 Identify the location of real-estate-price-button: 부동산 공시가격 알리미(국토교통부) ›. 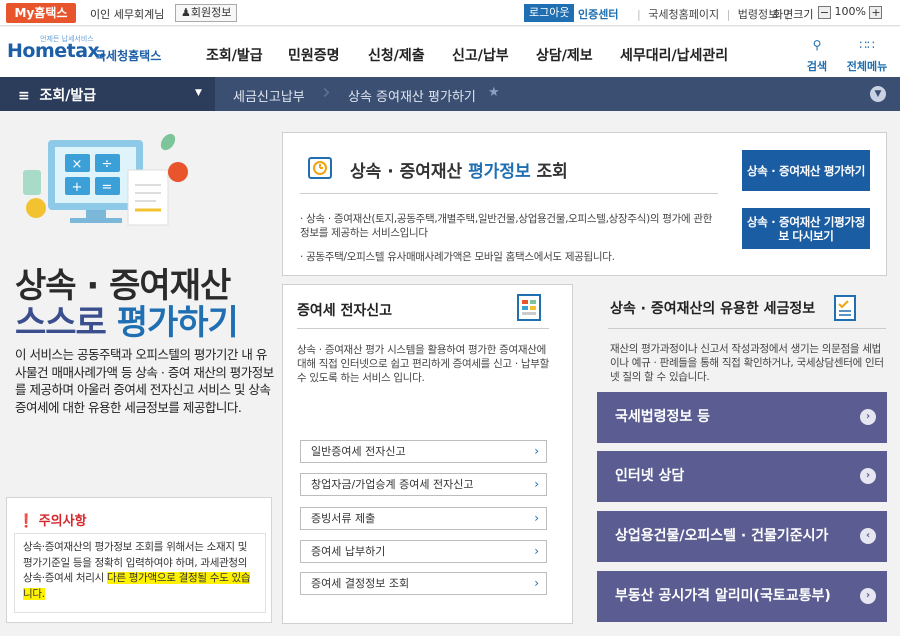
(742, 596).